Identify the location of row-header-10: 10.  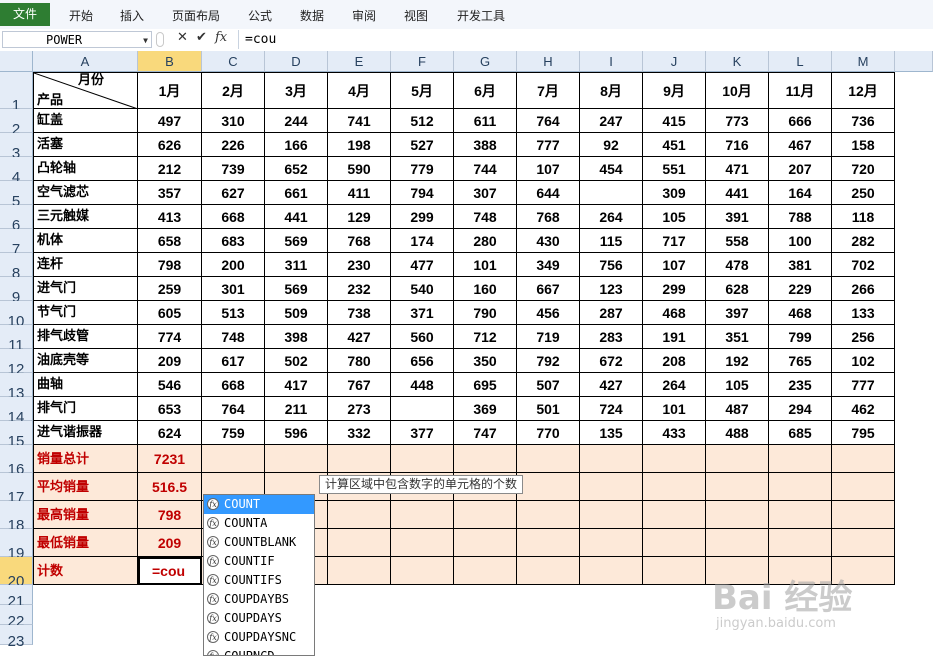
(16, 315).